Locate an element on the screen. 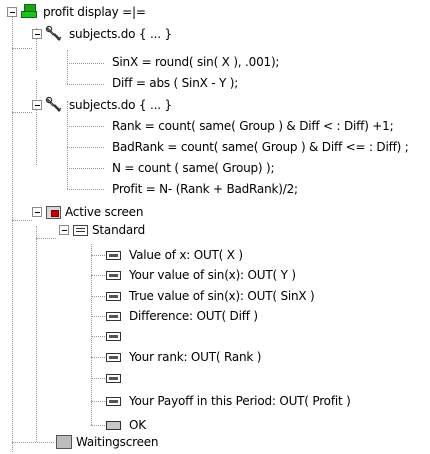 This screenshot has width=430, height=454. code-line: Profit = N- (Rank + BadRank)/2; is located at coordinates (165, 189).